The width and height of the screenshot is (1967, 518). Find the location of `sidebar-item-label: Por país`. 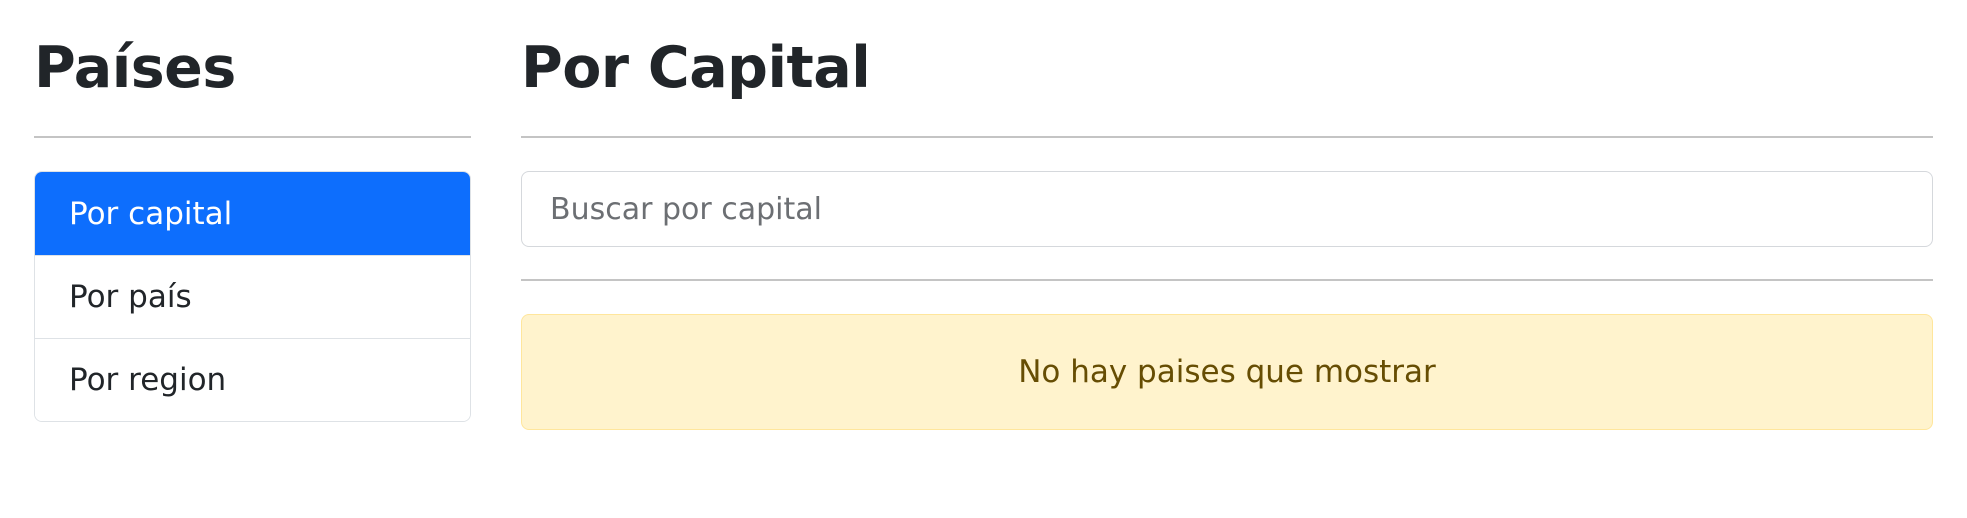

sidebar-item-label: Por país is located at coordinates (130, 297).